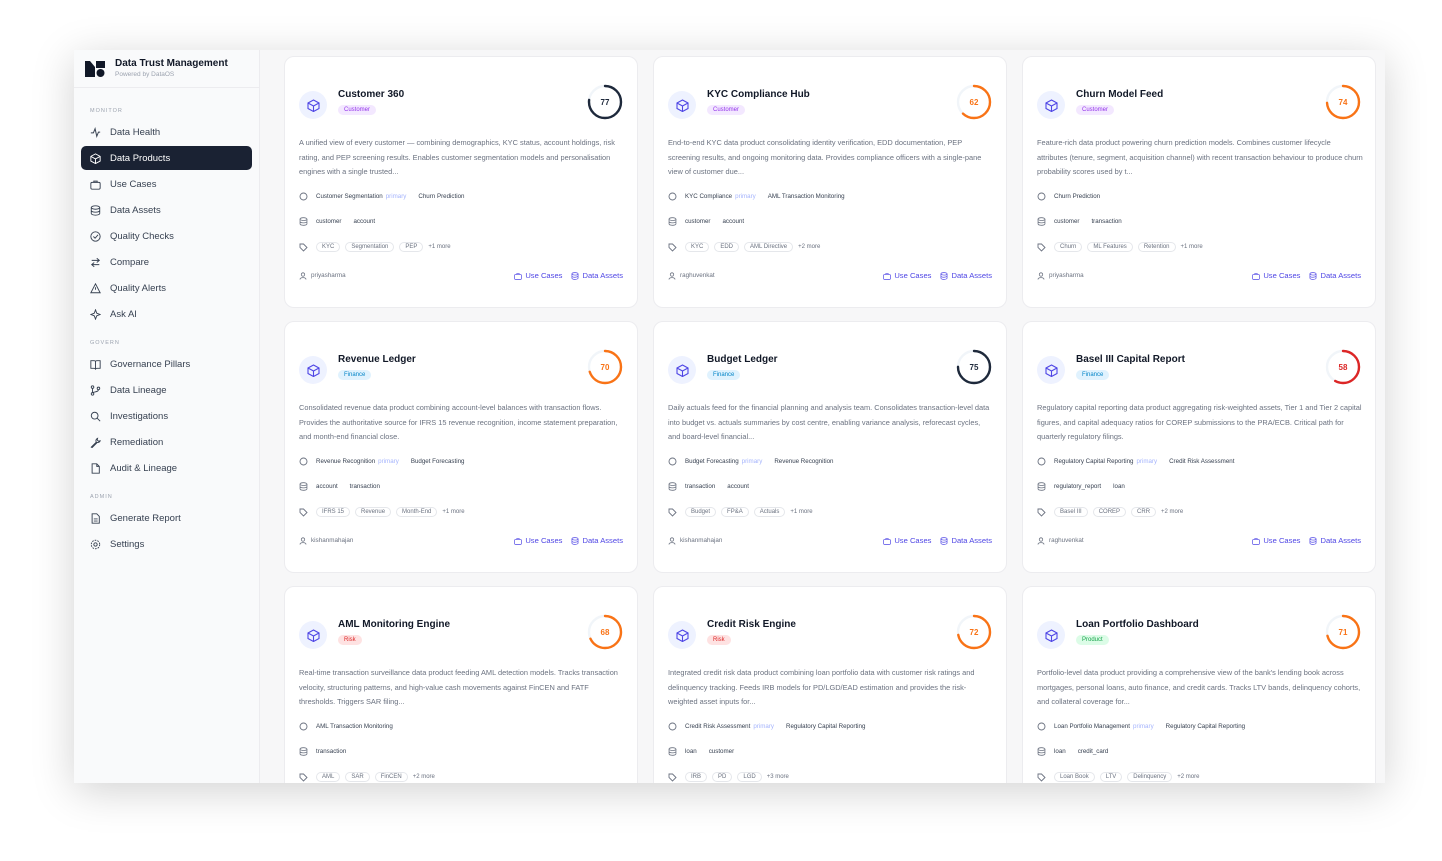 The height and width of the screenshot is (861, 1442). I want to click on sidebar-item-data-assets: Data Assets, so click(166, 210).